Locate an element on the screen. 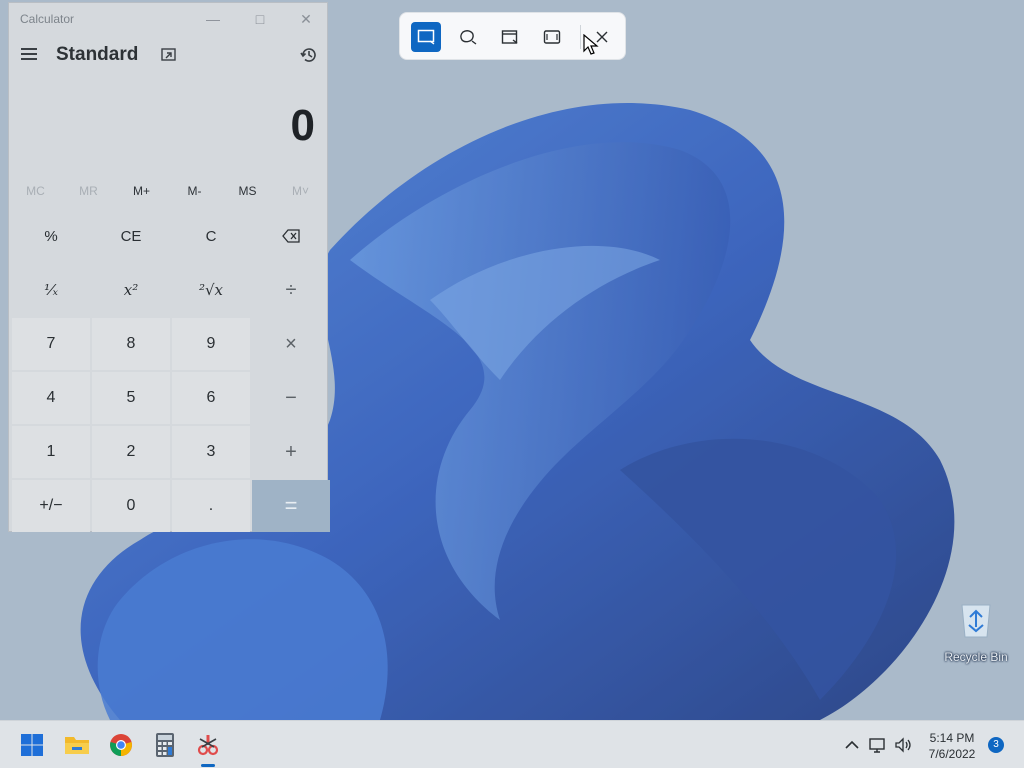 The width and height of the screenshot is (1024, 768). fullscreen-snip-button is located at coordinates (552, 37).